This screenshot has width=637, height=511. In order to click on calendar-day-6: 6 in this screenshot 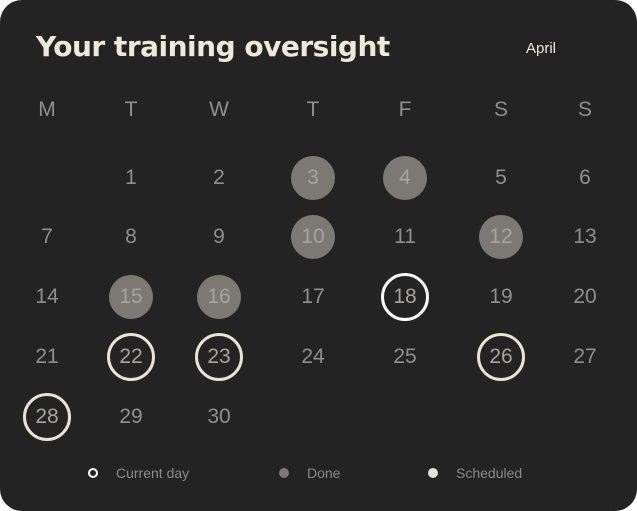, I will do `click(585, 178)`.